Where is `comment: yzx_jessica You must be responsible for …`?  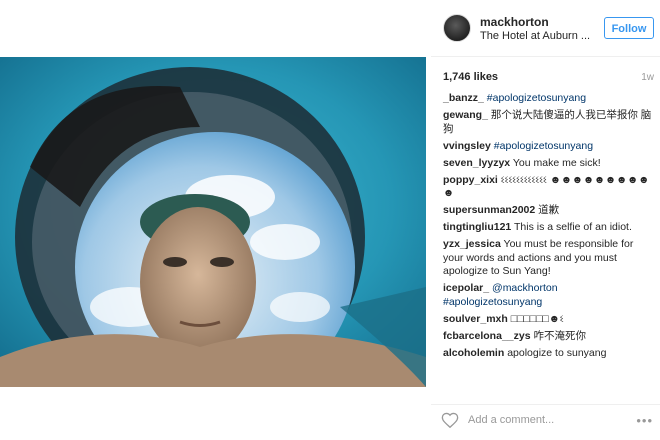
comment: yzx_jessica You must be responsible for … is located at coordinates (549, 258).